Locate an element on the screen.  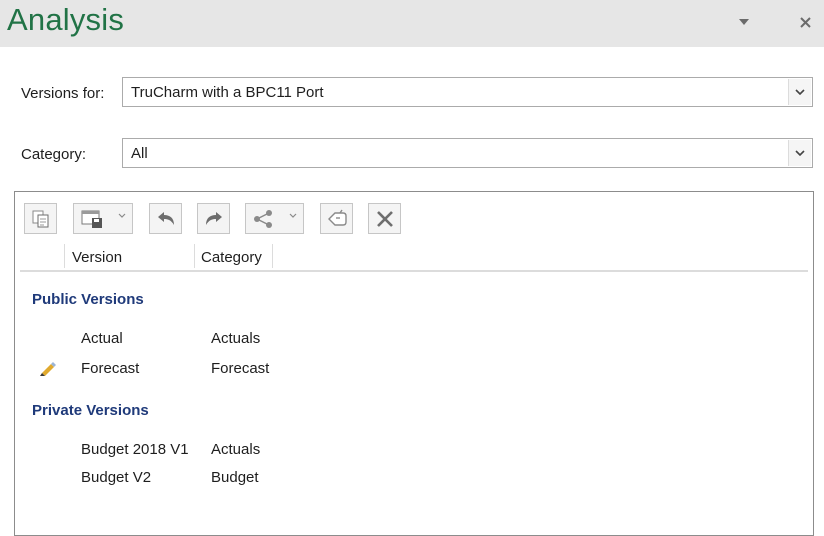
category-label: Category: is located at coordinates (54, 154).